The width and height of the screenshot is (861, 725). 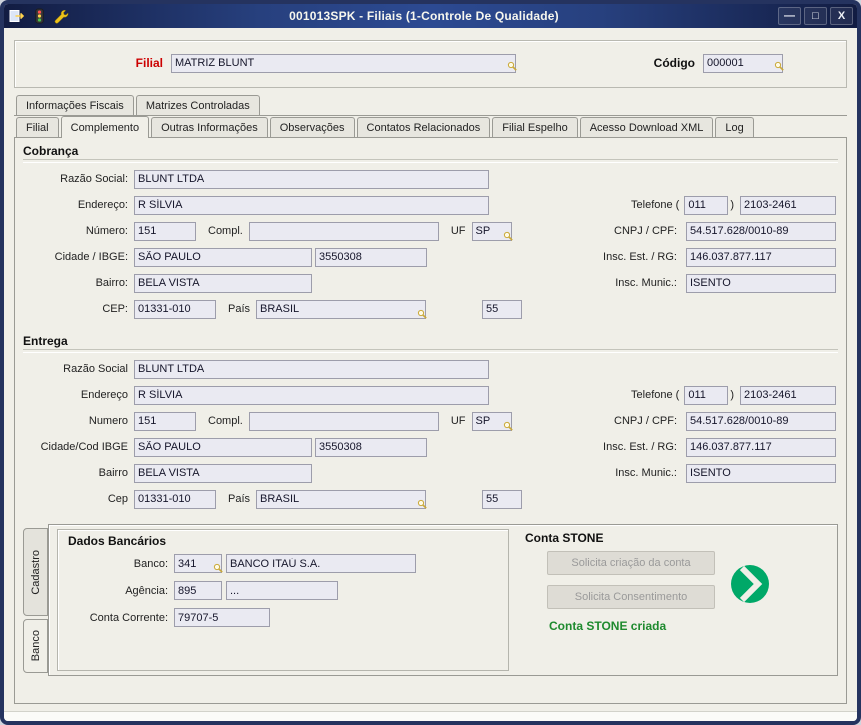 I want to click on endereco-label: Endereço, so click(x=104, y=395).